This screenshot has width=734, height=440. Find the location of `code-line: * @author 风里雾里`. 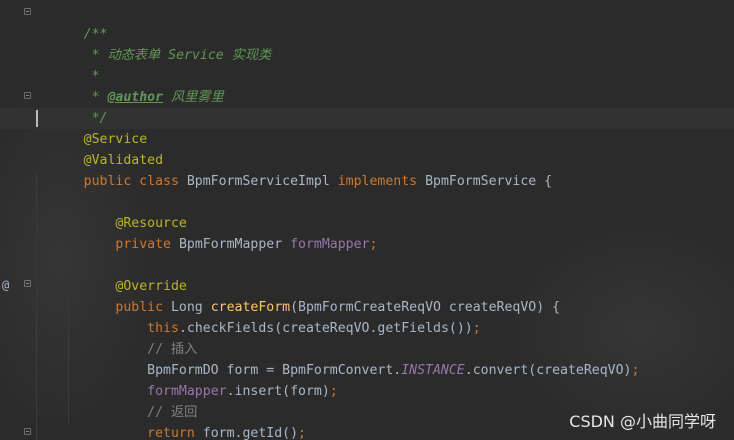

code-line: * @author 风里雾里 is located at coordinates (130, 85).